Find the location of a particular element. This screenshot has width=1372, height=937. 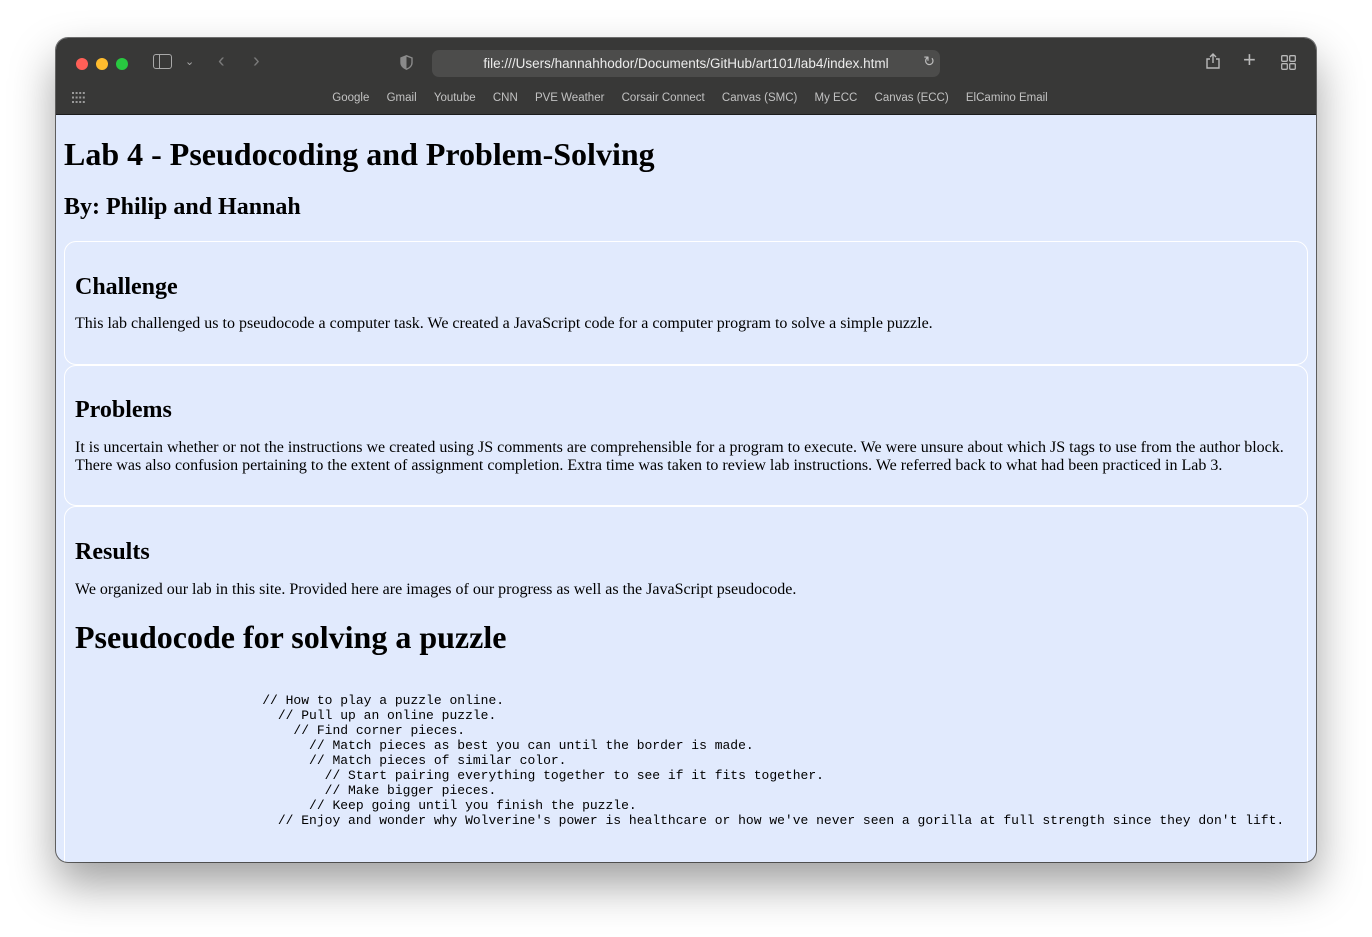

bookmark-item: Corsair Connect is located at coordinates (663, 98).